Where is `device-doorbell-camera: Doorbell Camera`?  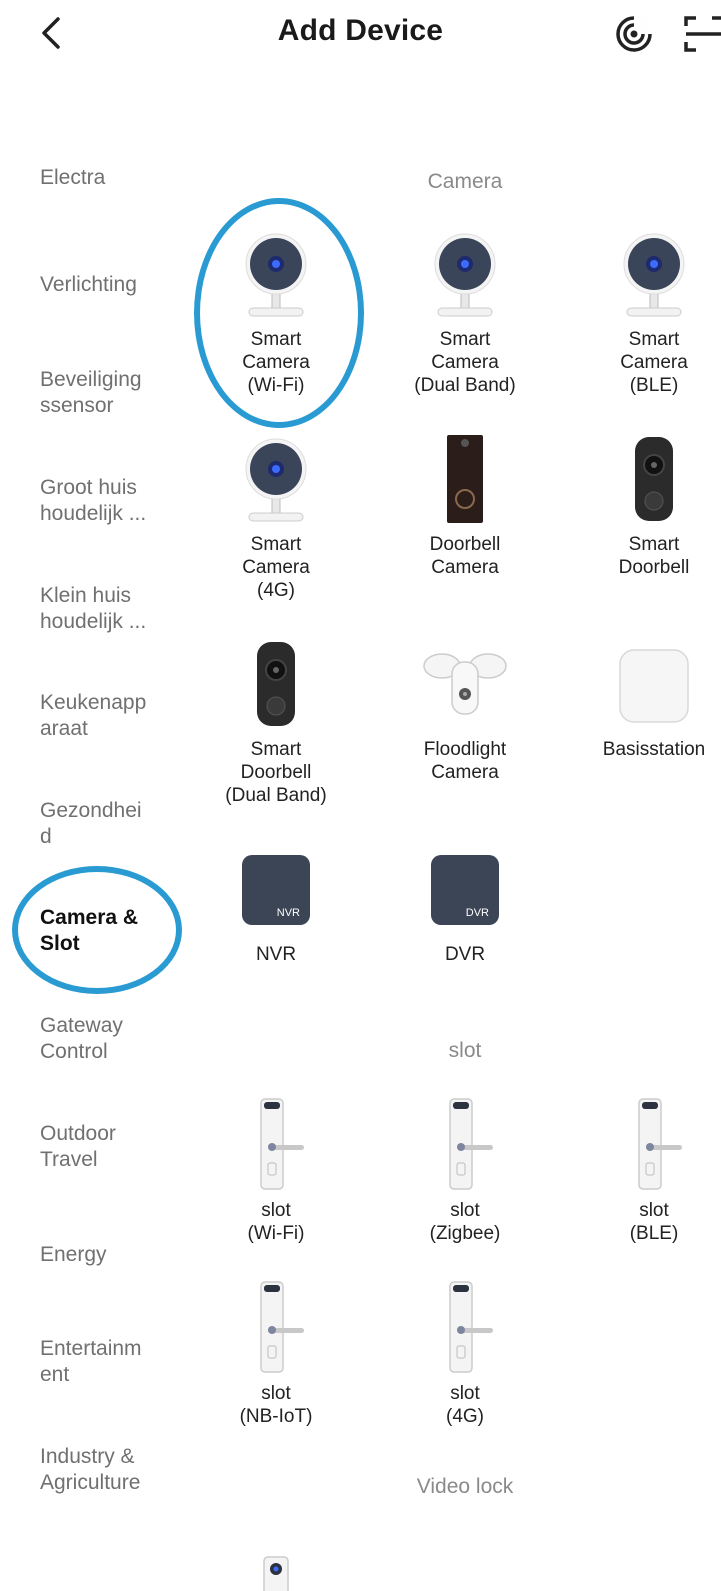
device-doorbell-camera: Doorbell Camera is located at coordinates (465, 503).